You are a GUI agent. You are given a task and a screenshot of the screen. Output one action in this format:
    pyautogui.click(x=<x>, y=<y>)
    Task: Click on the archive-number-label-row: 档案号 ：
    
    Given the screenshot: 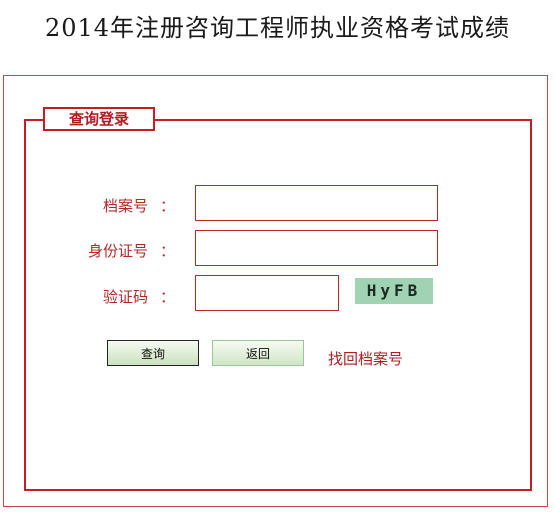 What is the action you would take?
    pyautogui.click(x=100, y=205)
    